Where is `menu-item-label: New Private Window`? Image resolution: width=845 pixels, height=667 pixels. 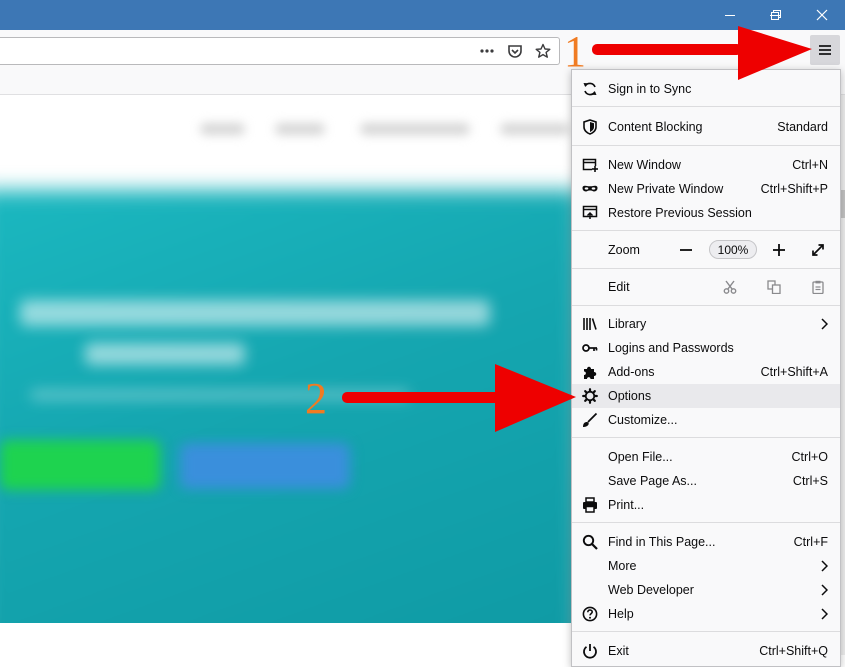 menu-item-label: New Private Window is located at coordinates (666, 189).